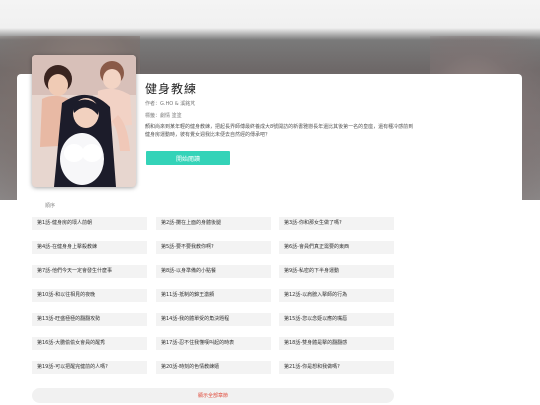 The height and width of the screenshot is (405, 540). Describe the element at coordinates (213, 247) in the screenshot. I see `chapter-item: 第5話-要不要我教你啊?` at that location.